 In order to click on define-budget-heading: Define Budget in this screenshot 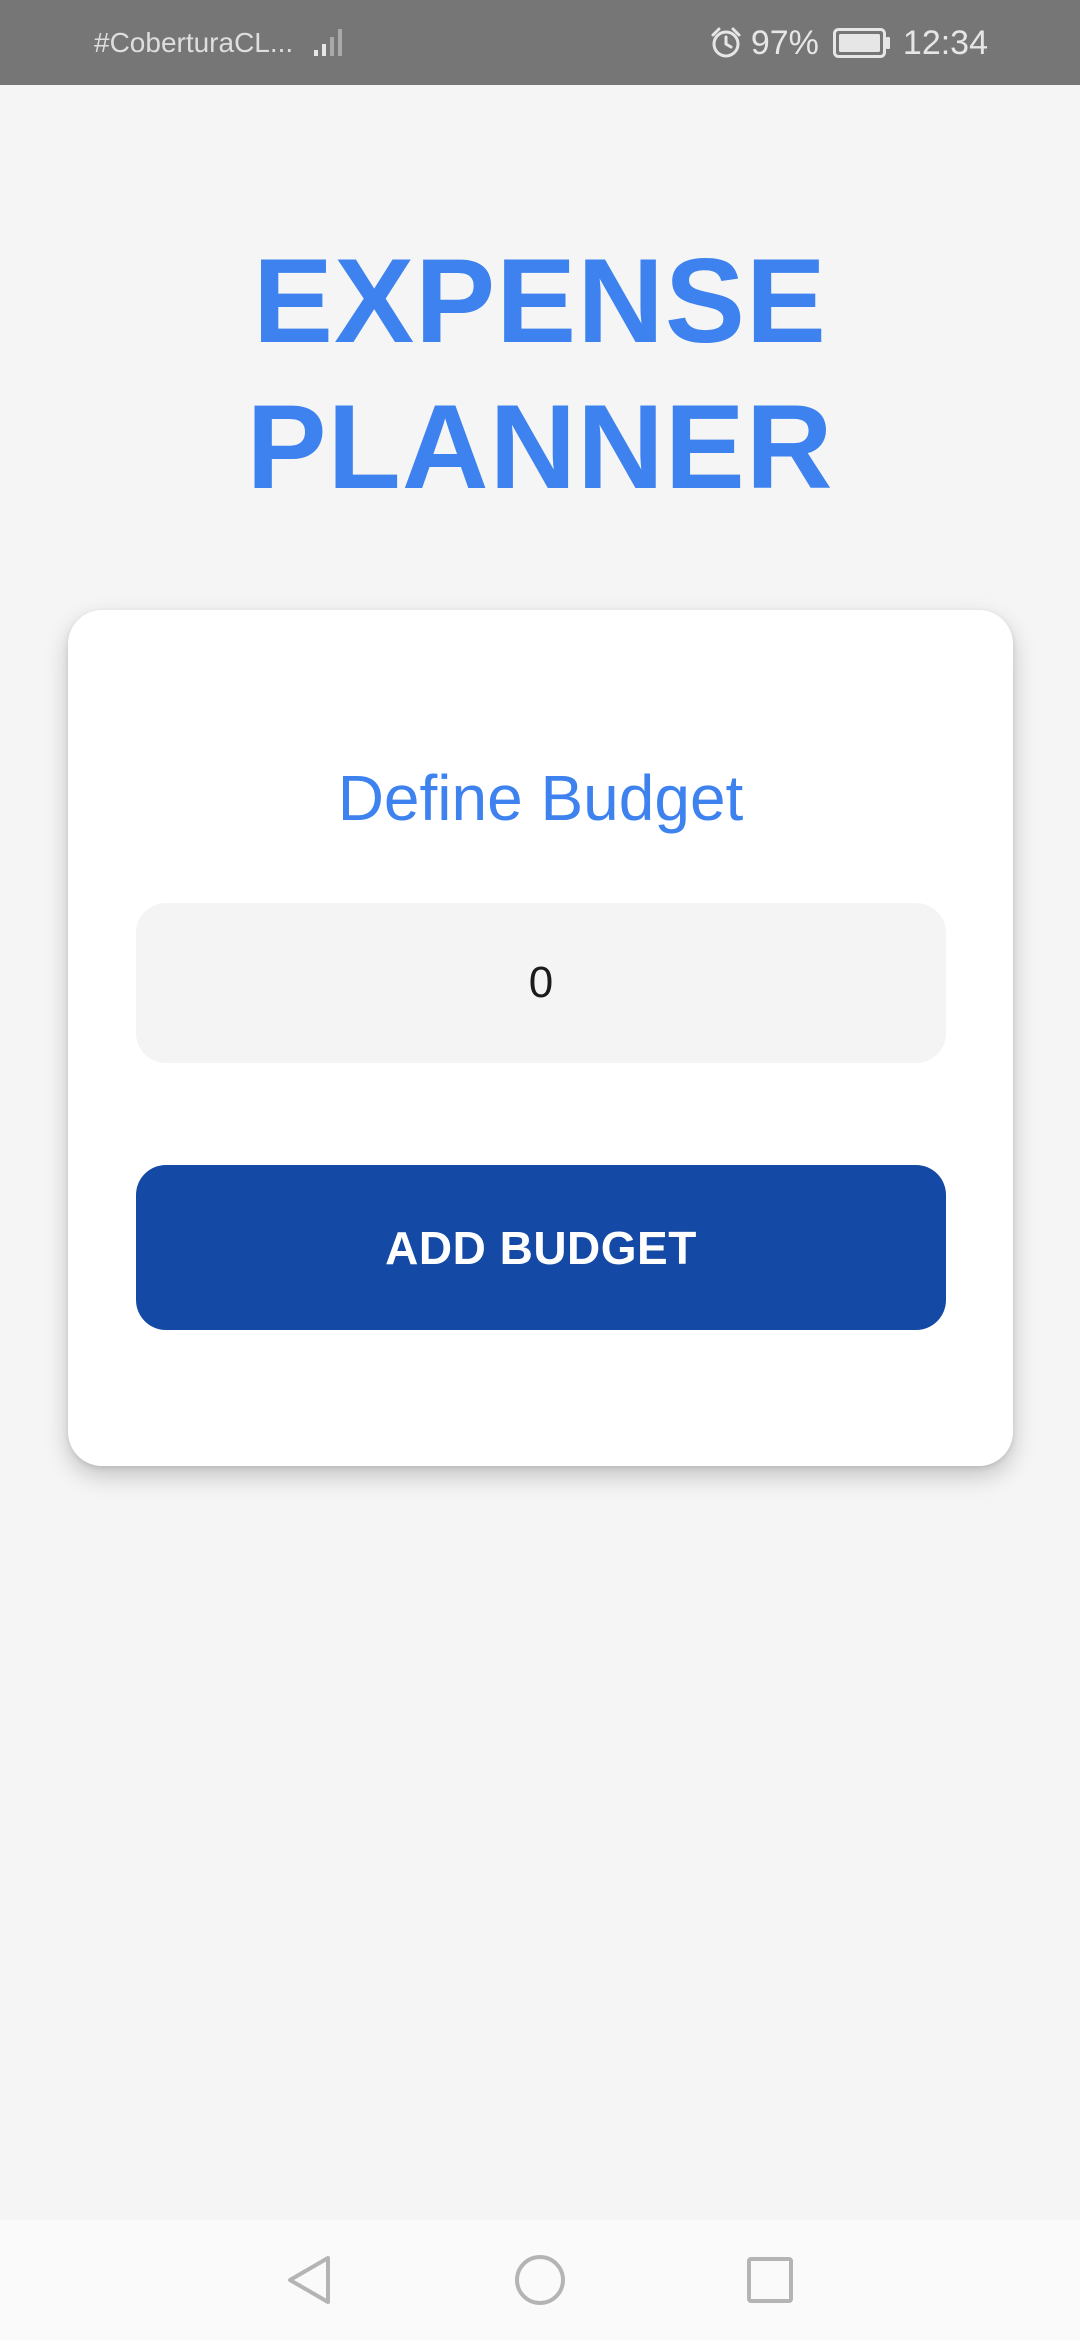, I will do `click(540, 798)`.